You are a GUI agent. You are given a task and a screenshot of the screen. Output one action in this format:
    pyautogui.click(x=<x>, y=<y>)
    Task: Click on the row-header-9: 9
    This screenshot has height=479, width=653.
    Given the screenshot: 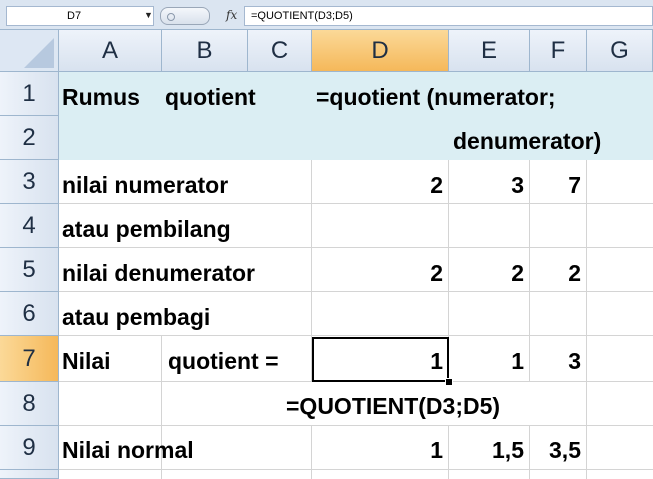 What is the action you would take?
    pyautogui.click(x=29, y=448)
    